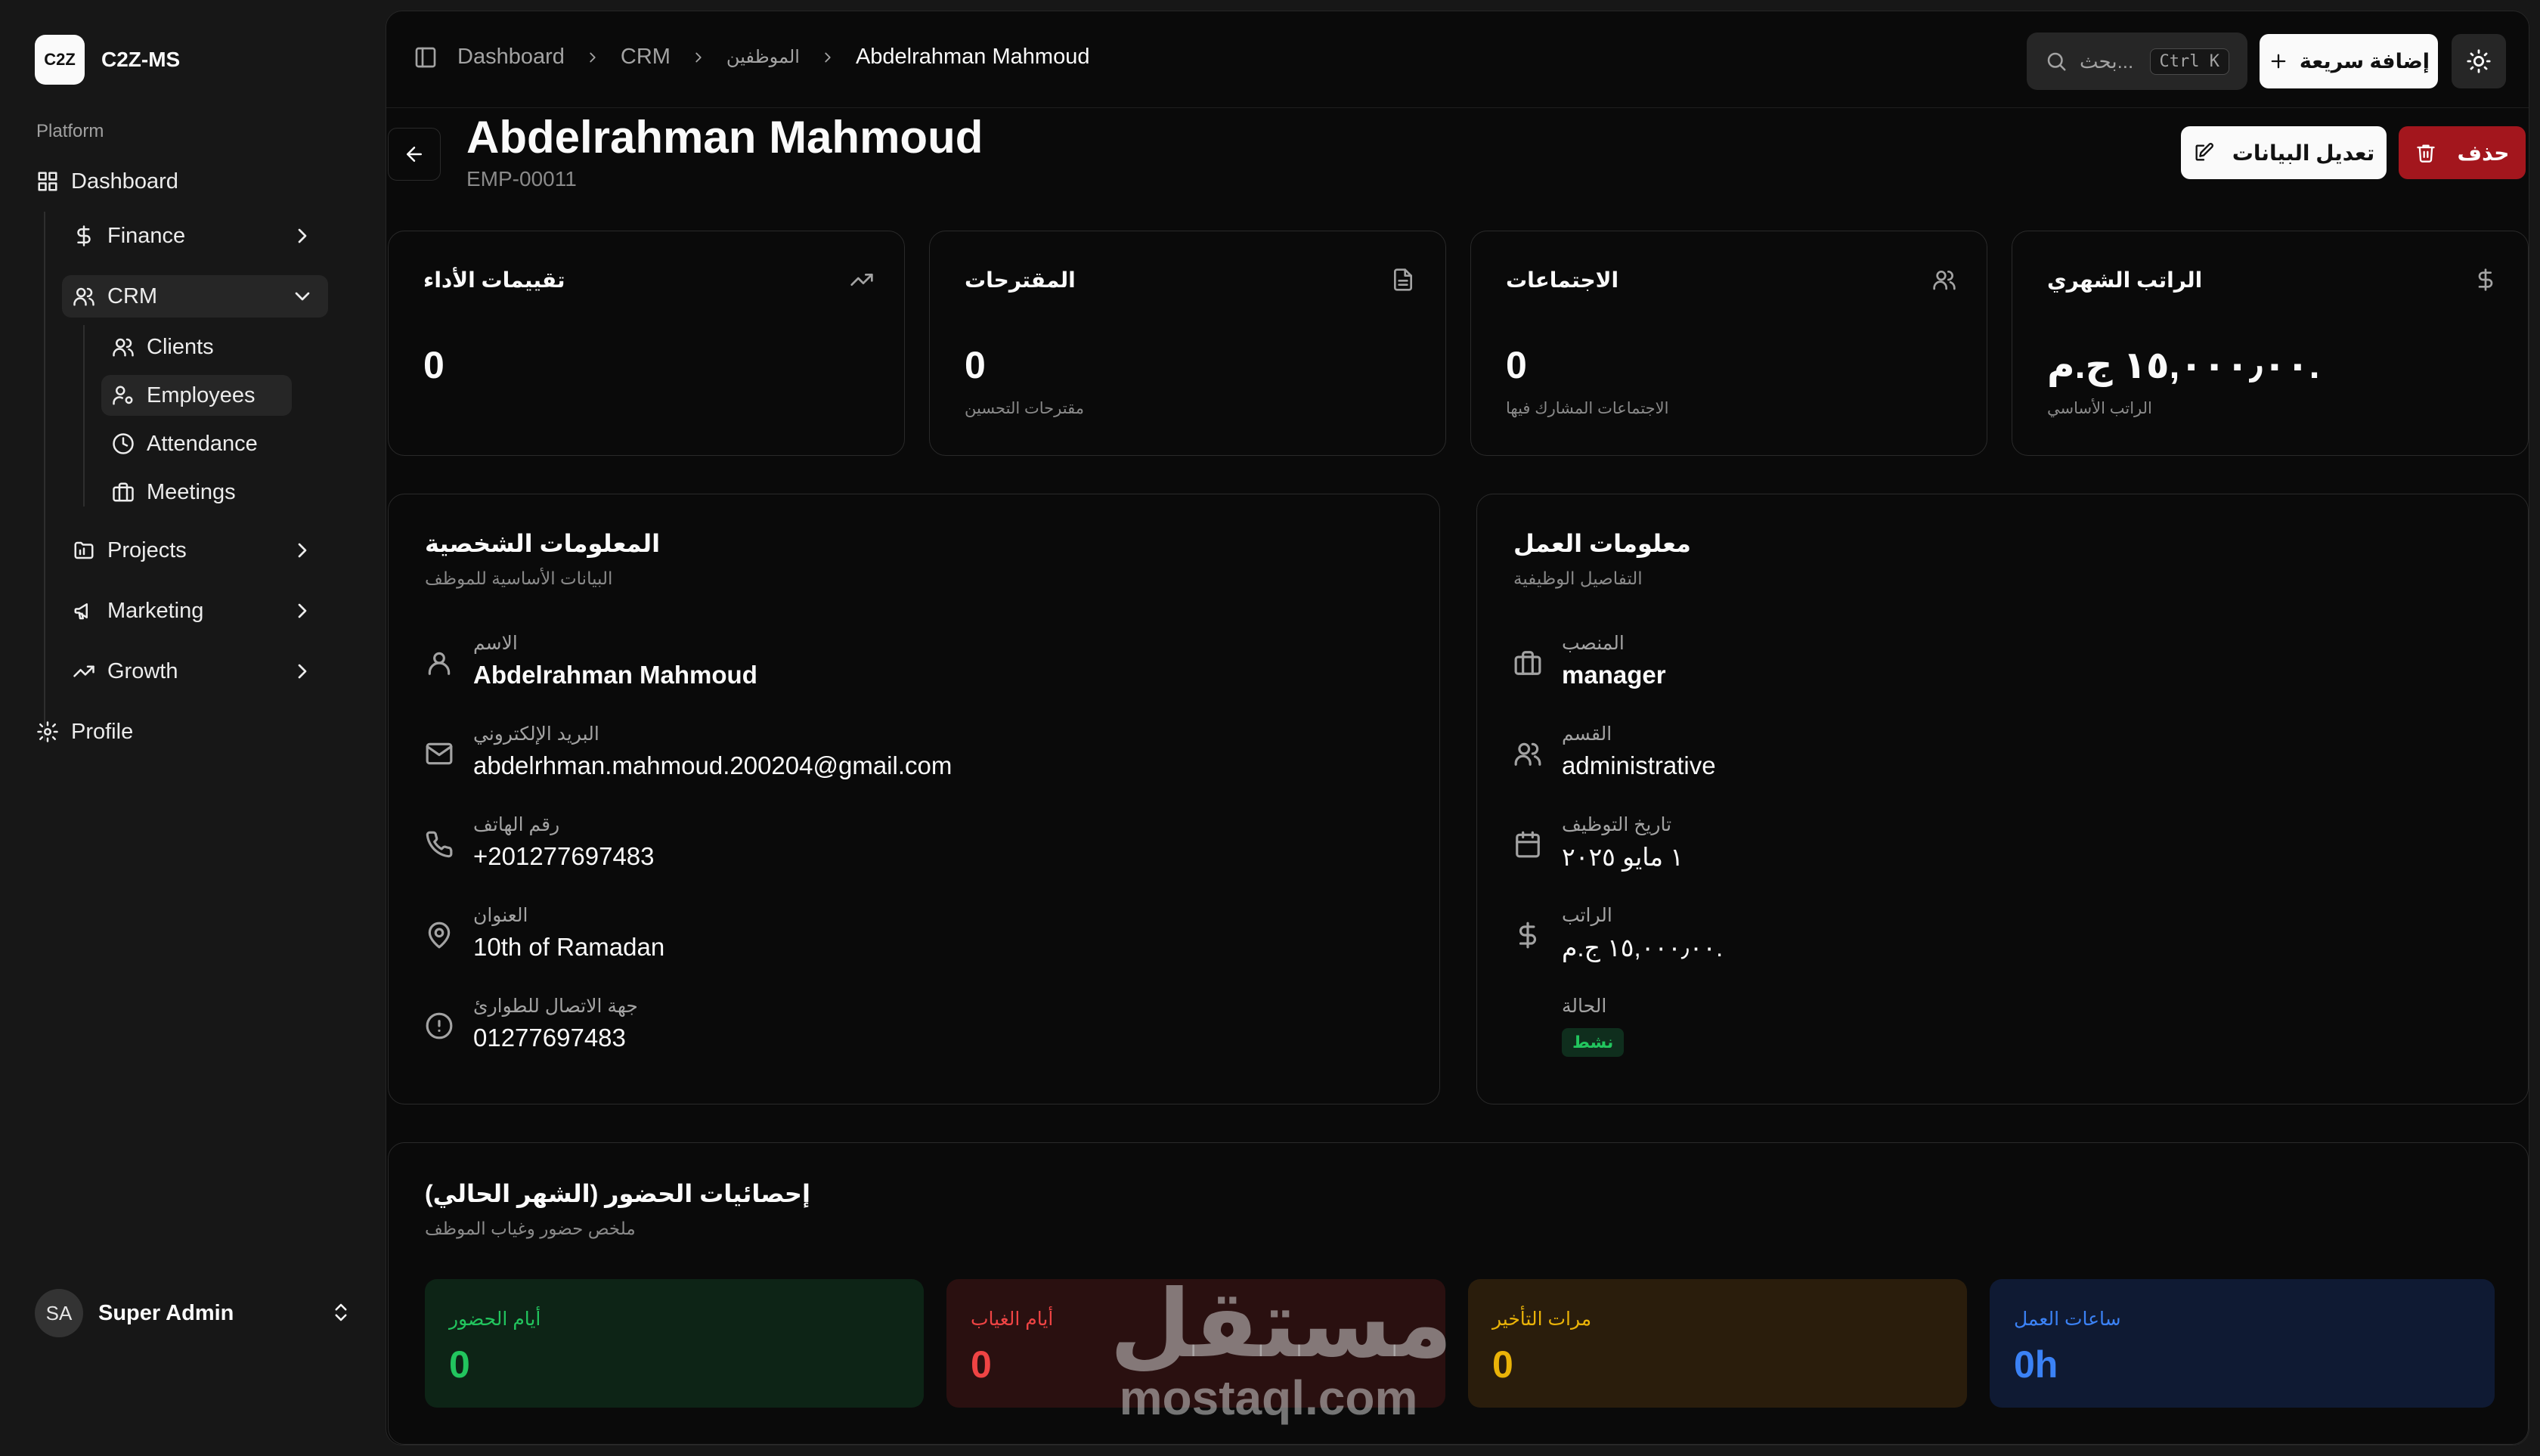 Image resolution: width=2540 pixels, height=1456 pixels. What do you see at coordinates (142, 670) in the screenshot?
I see `sidebar-item-label: Growth` at bounding box center [142, 670].